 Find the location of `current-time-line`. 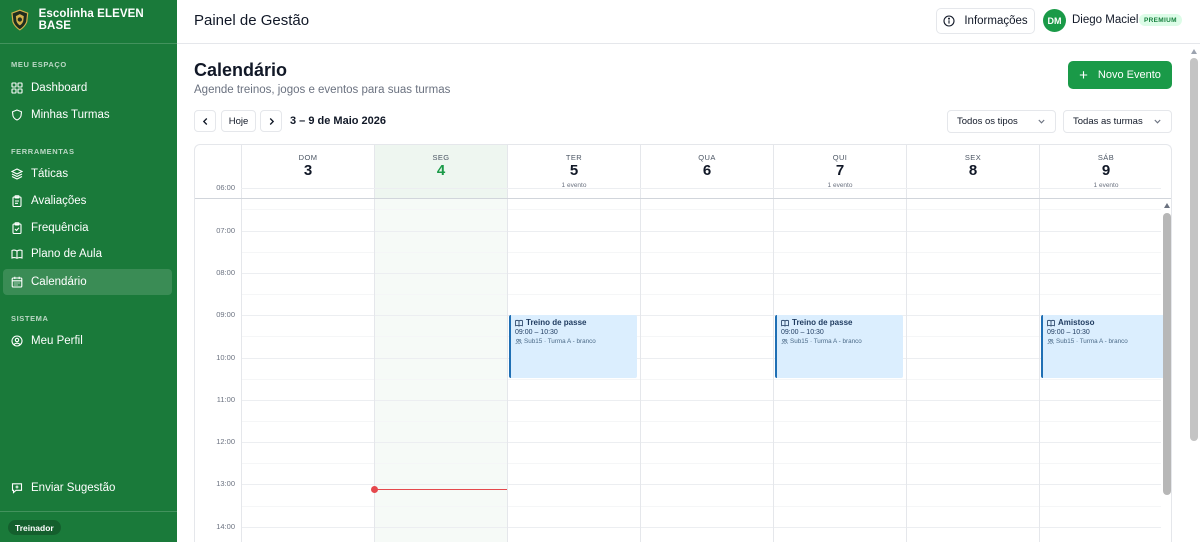

current-time-line is located at coordinates (440, 489).